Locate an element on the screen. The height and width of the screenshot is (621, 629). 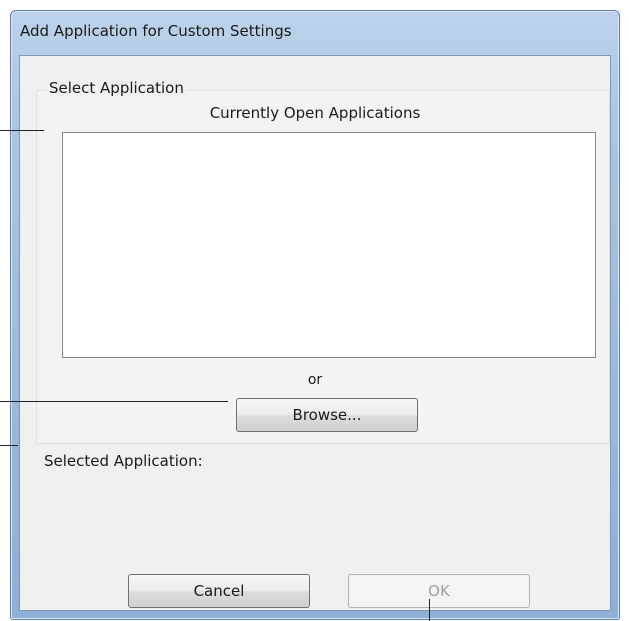
ok-button: OK is located at coordinates (439, 591).